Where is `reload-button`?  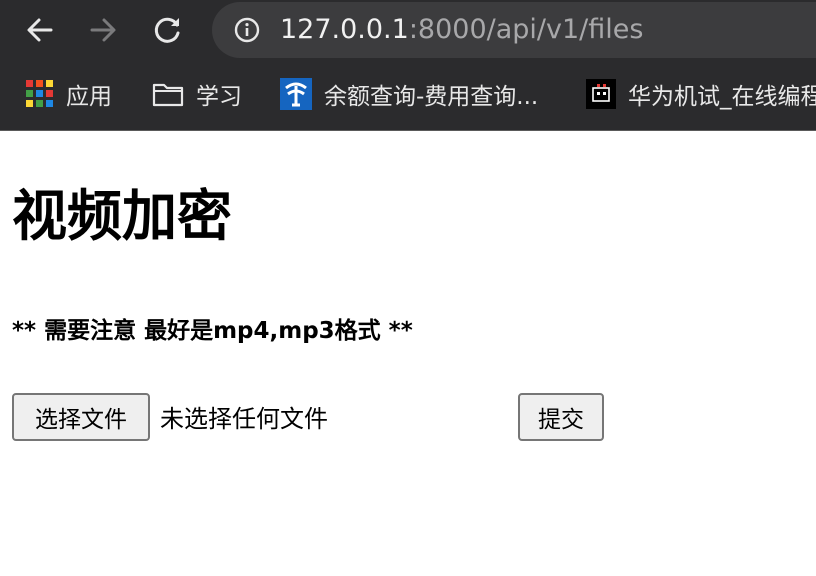 reload-button is located at coordinates (168, 30).